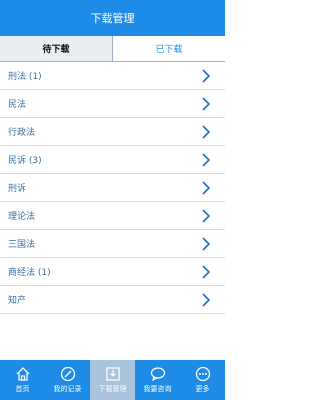 This screenshot has height=400, width=320. I want to click on nav-label: 我要咨询, so click(157, 389).